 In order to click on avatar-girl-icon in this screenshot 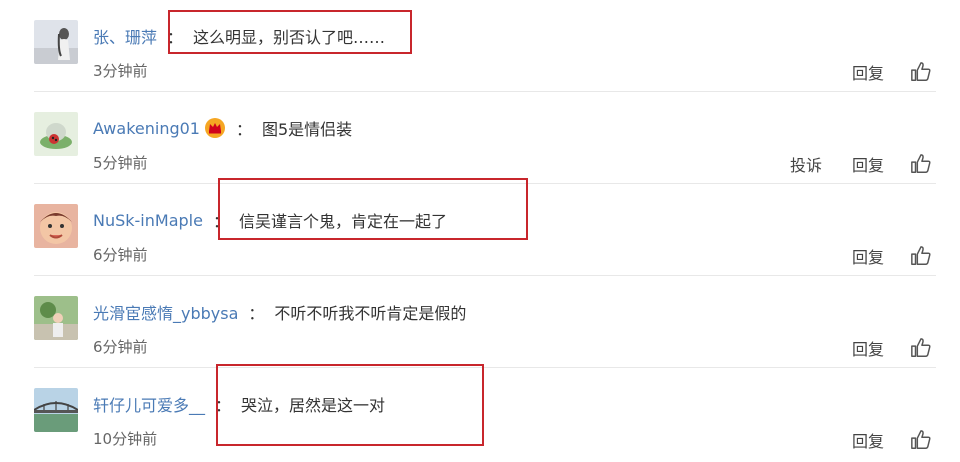, I will do `click(56, 42)`.